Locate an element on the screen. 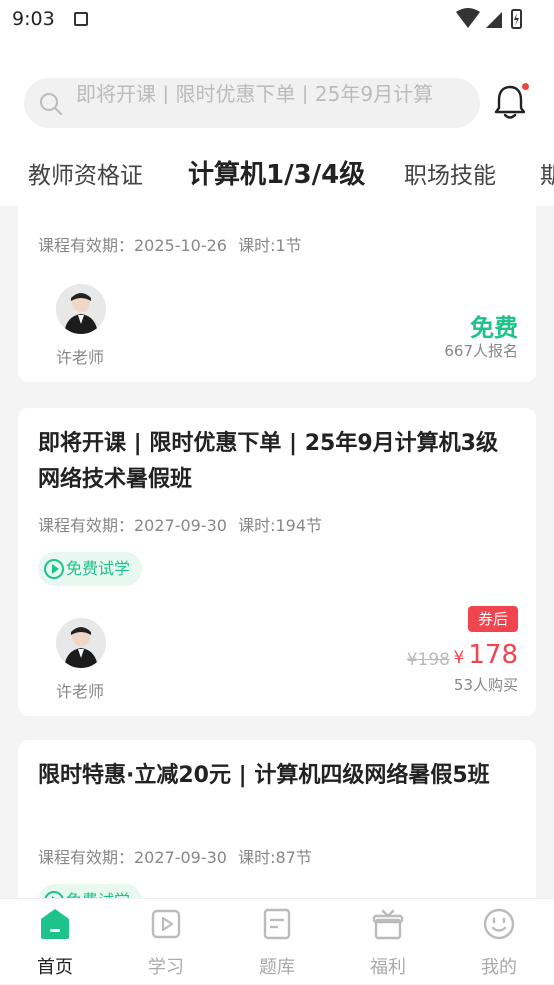  nav-label-study: 学习 is located at coordinates (166, 967).